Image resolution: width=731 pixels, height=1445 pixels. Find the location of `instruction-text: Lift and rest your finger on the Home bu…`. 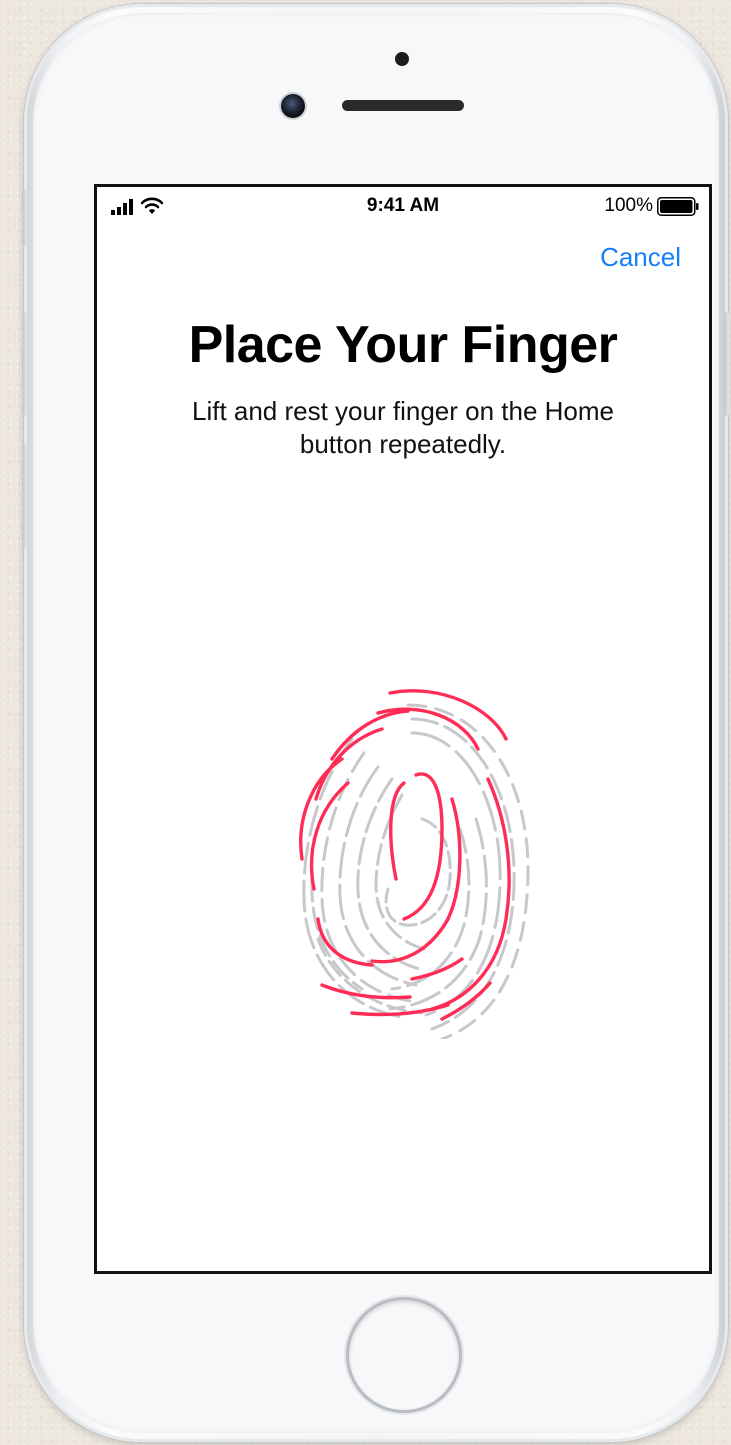

instruction-text: Lift and rest your finger on the Home bu… is located at coordinates (402, 427).